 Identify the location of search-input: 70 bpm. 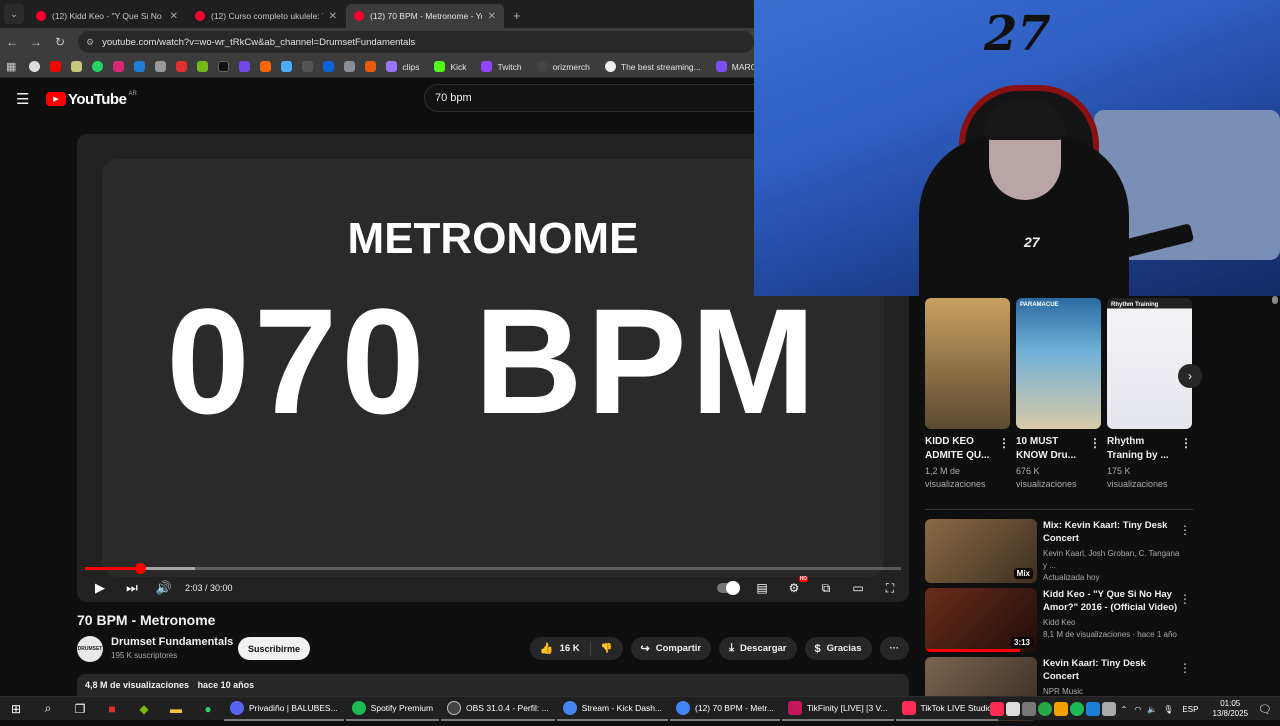
(589, 98).